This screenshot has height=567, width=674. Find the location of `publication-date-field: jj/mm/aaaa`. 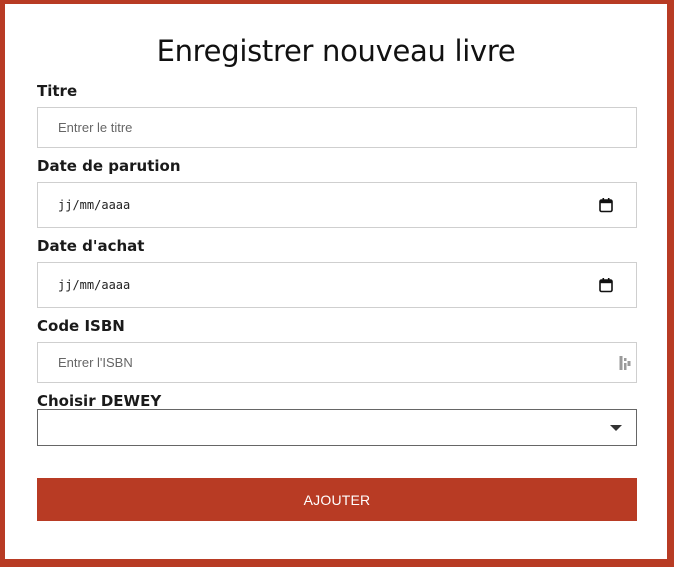

publication-date-field: jj/mm/aaaa is located at coordinates (337, 205).